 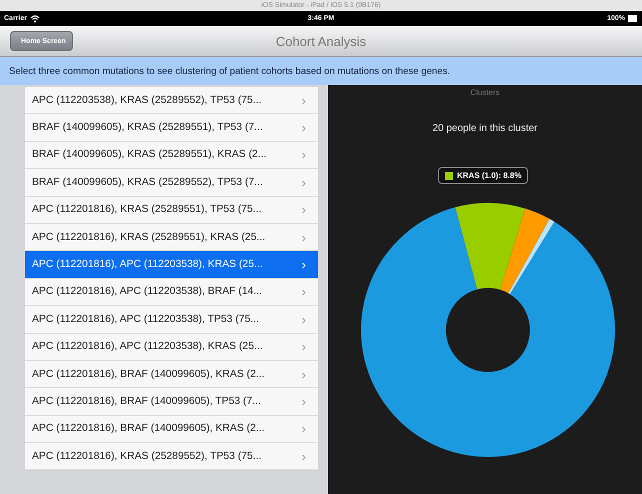 I want to click on list-item: APC (112203538), KRAS (25289552), TP53 (75... ›, so click(x=171, y=100).